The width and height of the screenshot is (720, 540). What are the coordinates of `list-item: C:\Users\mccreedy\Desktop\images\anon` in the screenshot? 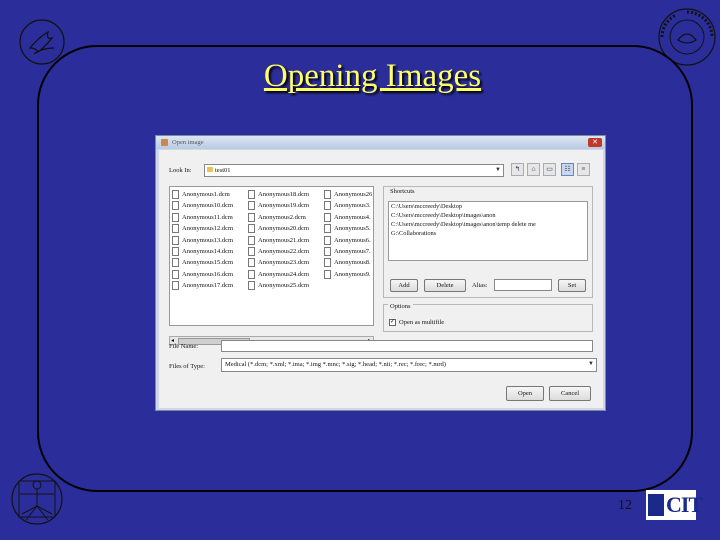 It's located at (488, 215).